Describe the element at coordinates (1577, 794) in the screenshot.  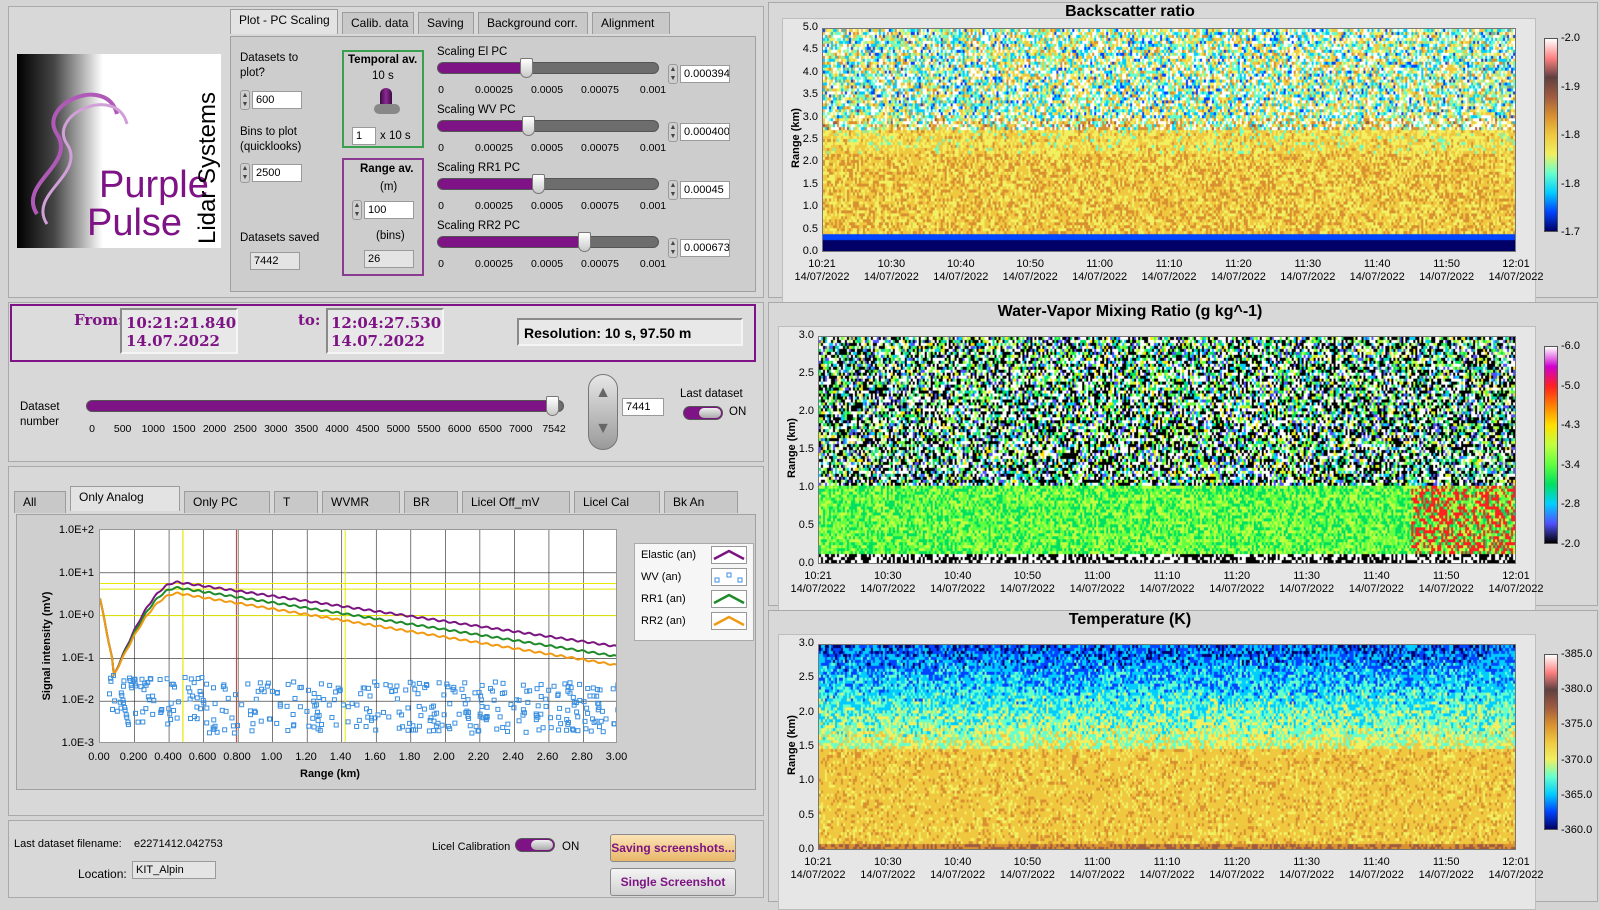
I see `colorbar-tick: -365.0` at that location.